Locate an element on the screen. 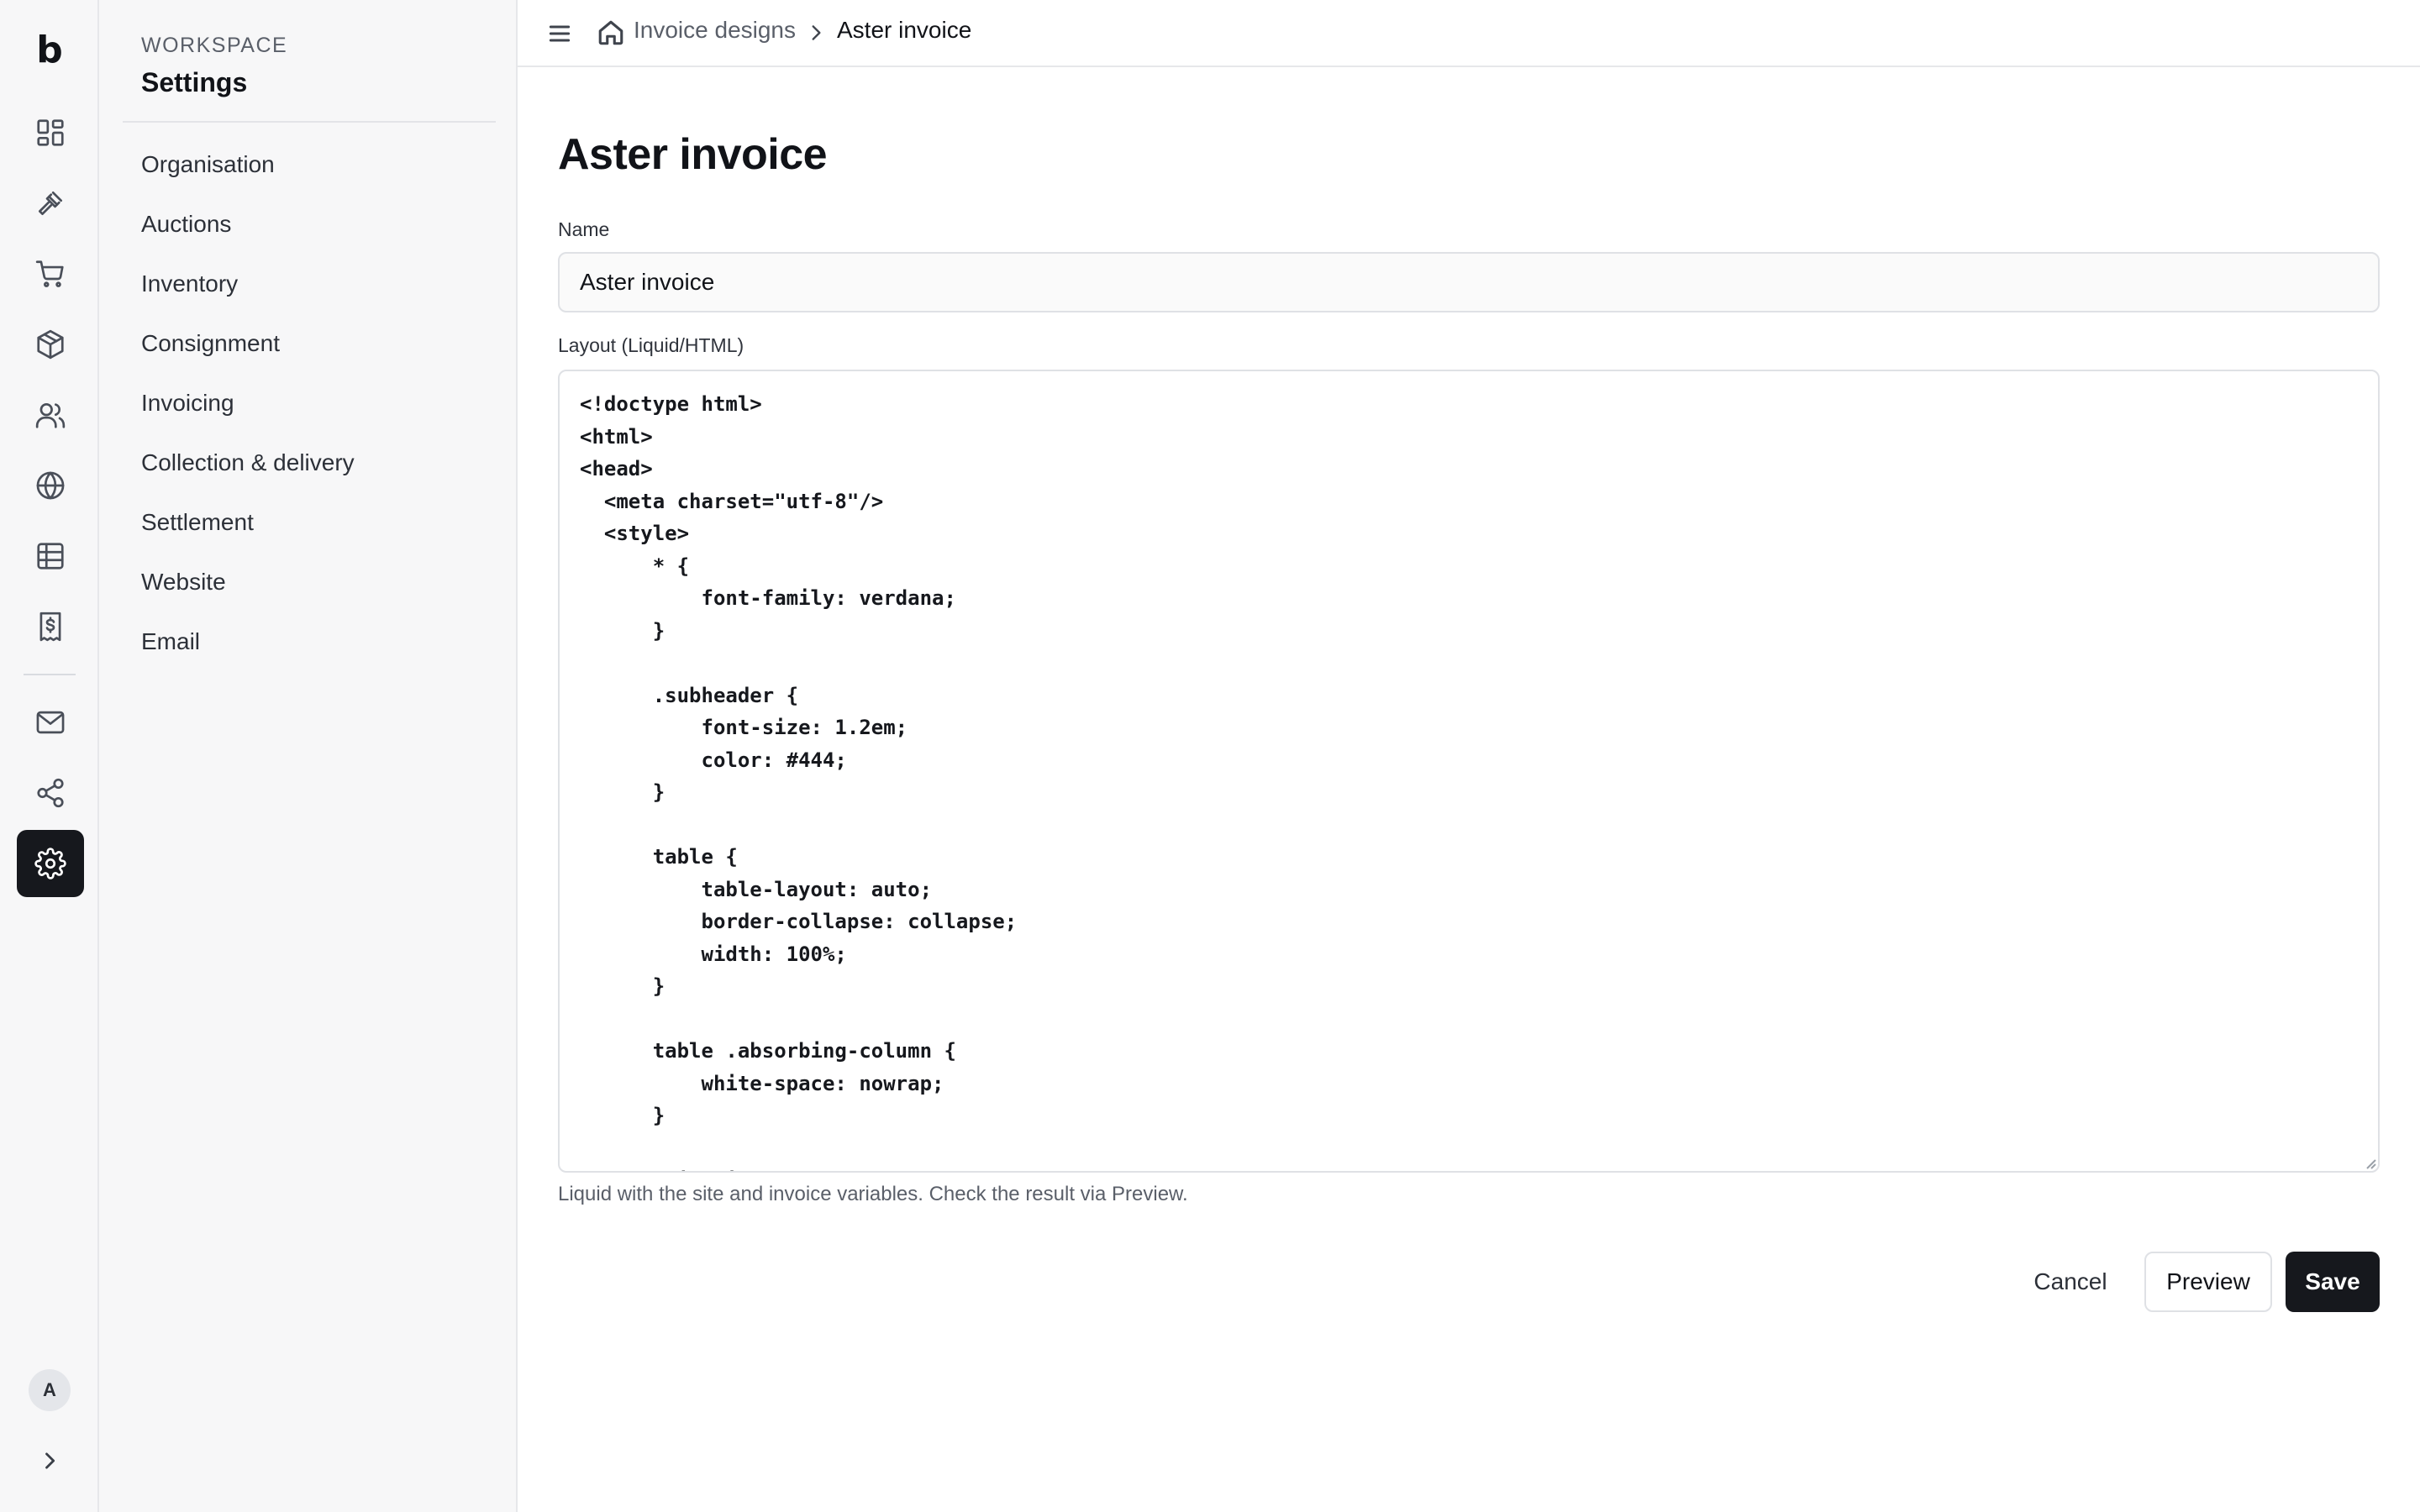  users-icon is located at coordinates (51, 415).